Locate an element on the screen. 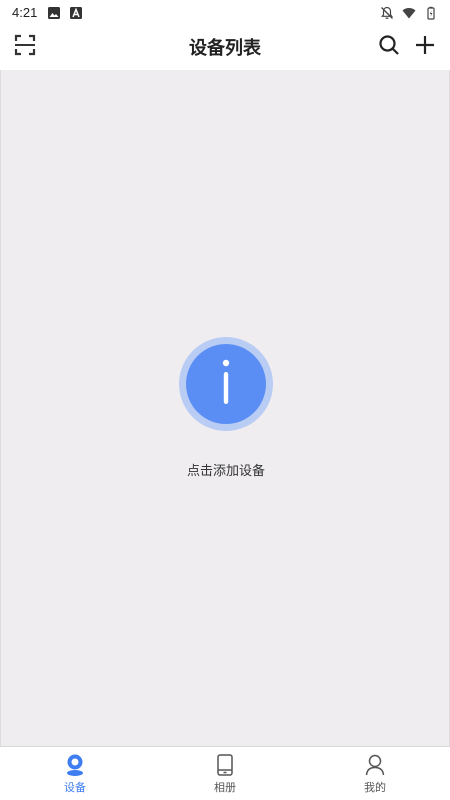 Image resolution: width=450 pixels, height=800 pixels. search-icon is located at coordinates (389, 47).